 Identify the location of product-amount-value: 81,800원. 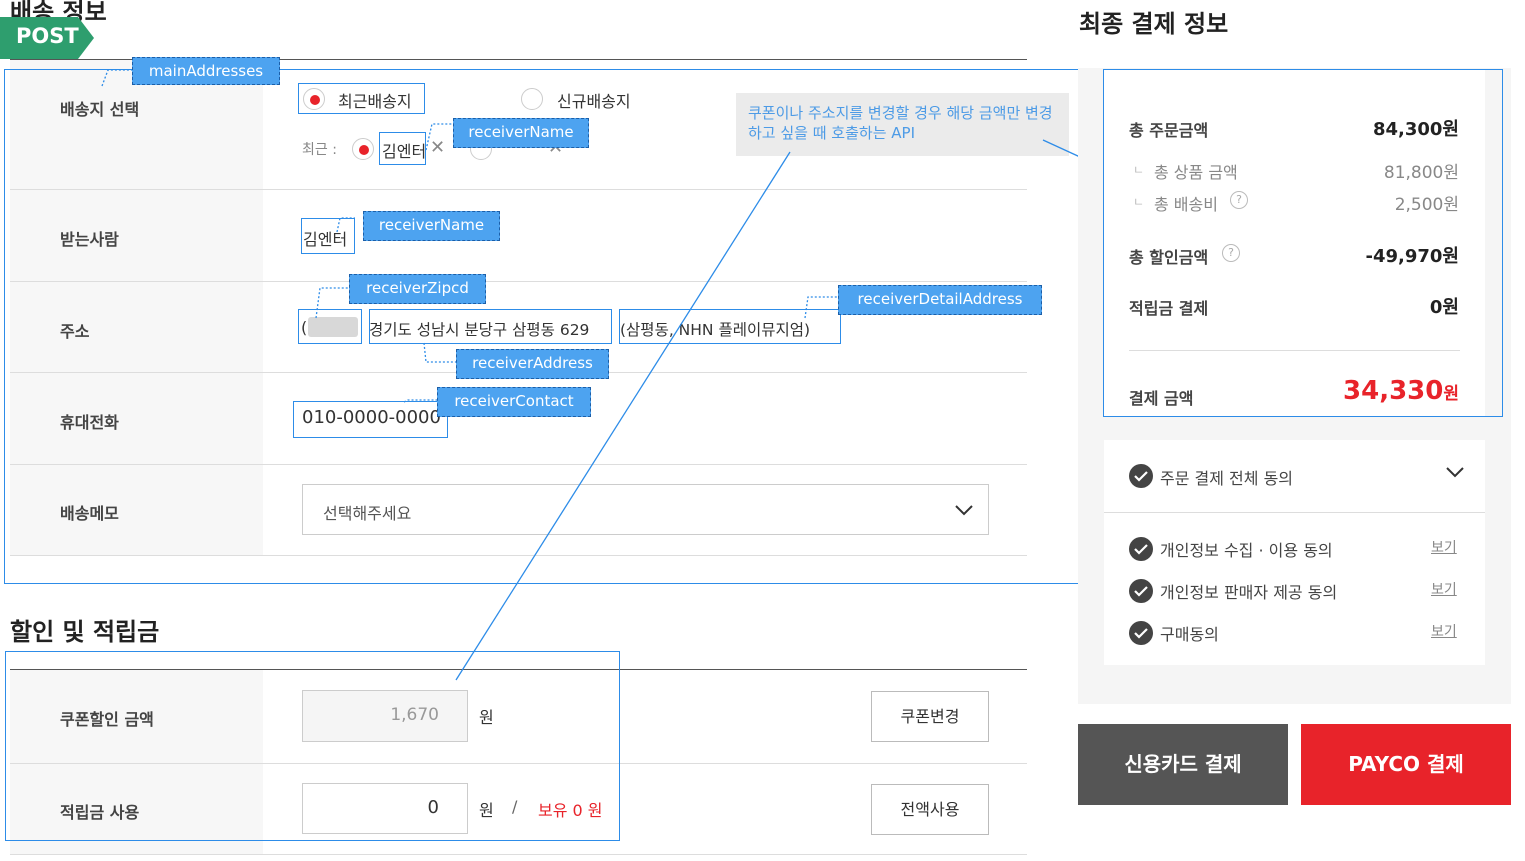
(1421, 173).